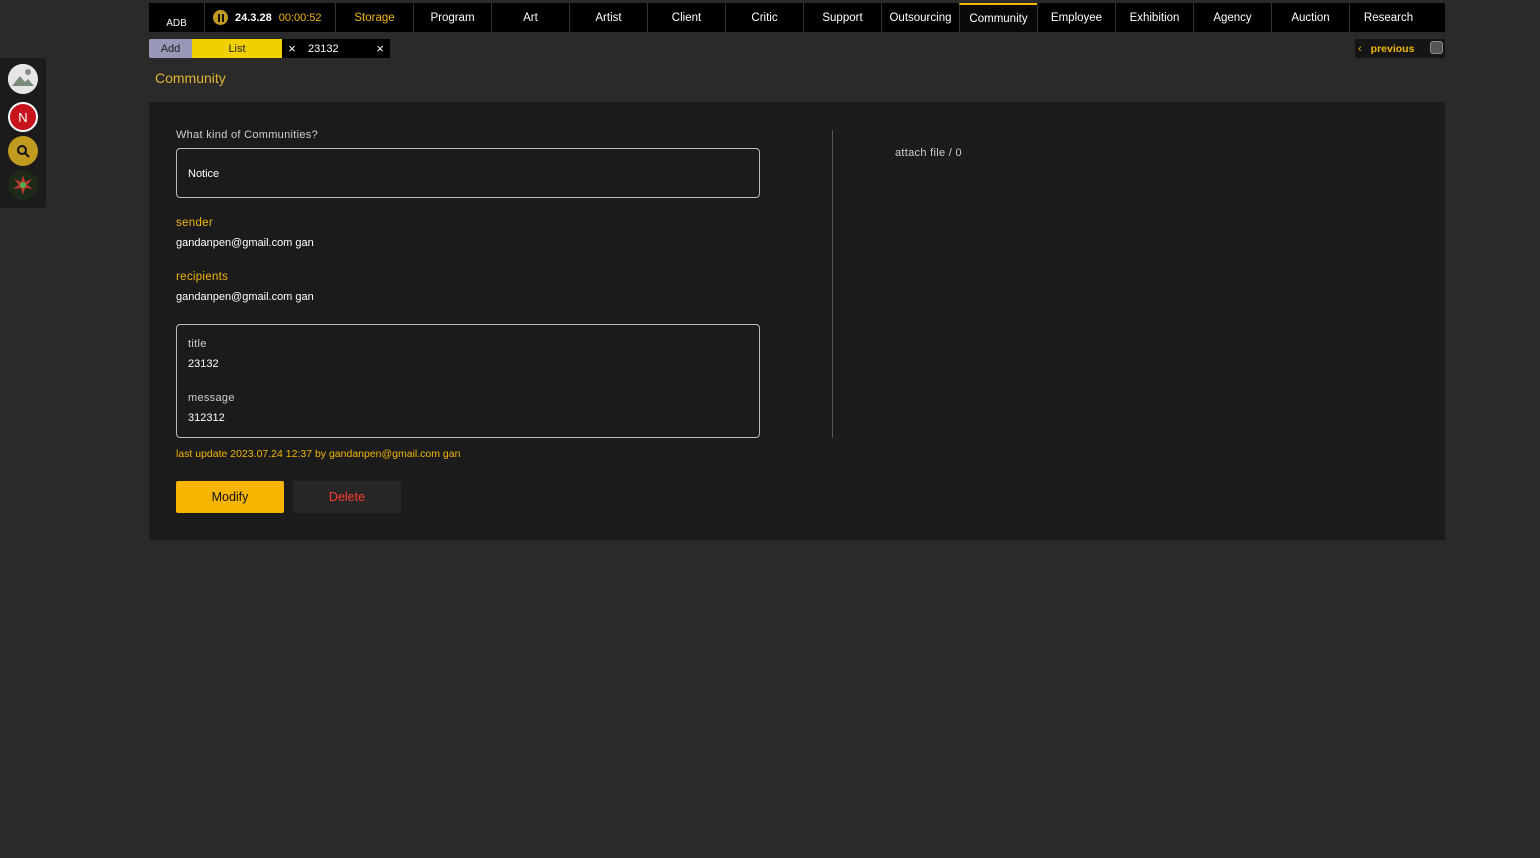 The image size is (1540, 858). I want to click on timer-time: 00:00:52, so click(300, 17).